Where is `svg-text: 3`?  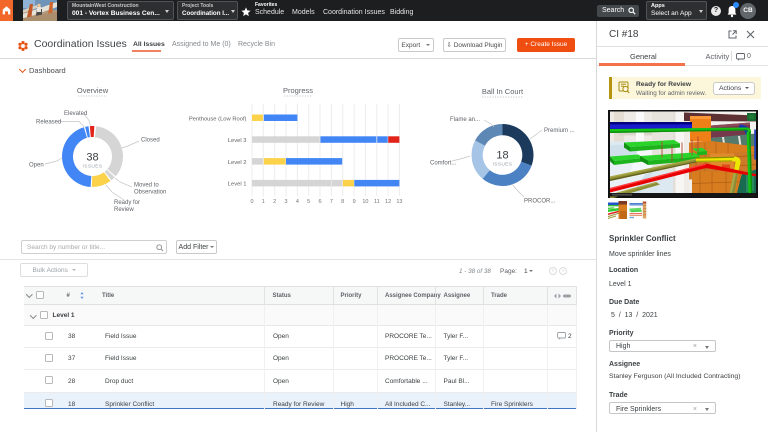
svg-text: 3 is located at coordinates (285, 202).